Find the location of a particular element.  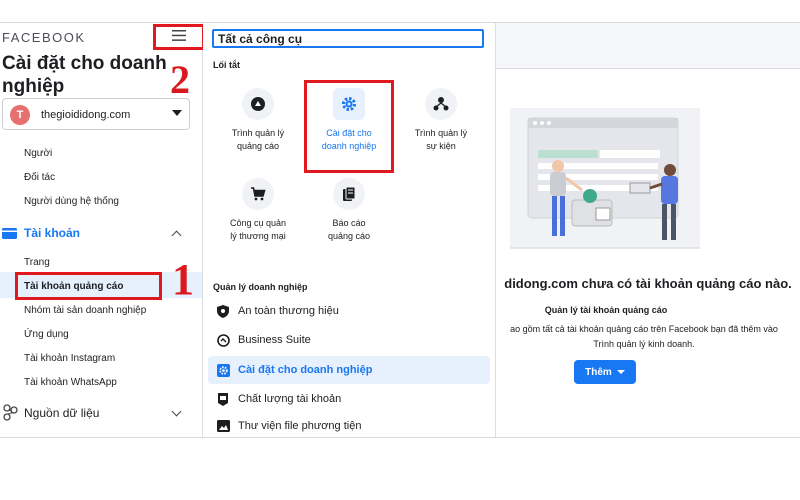

list-item-label: Thư viện file phương tiện is located at coordinates (300, 426).